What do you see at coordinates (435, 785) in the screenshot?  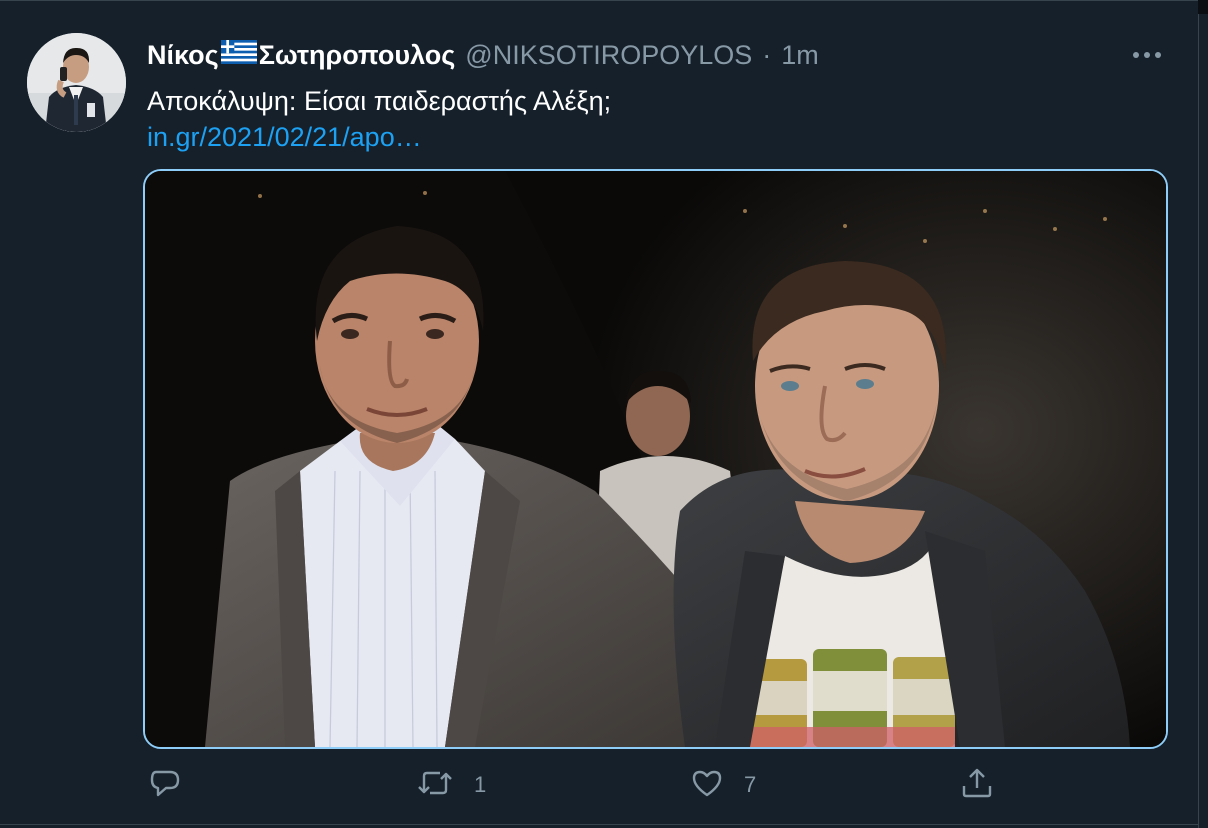 I see `retweet-icon` at bounding box center [435, 785].